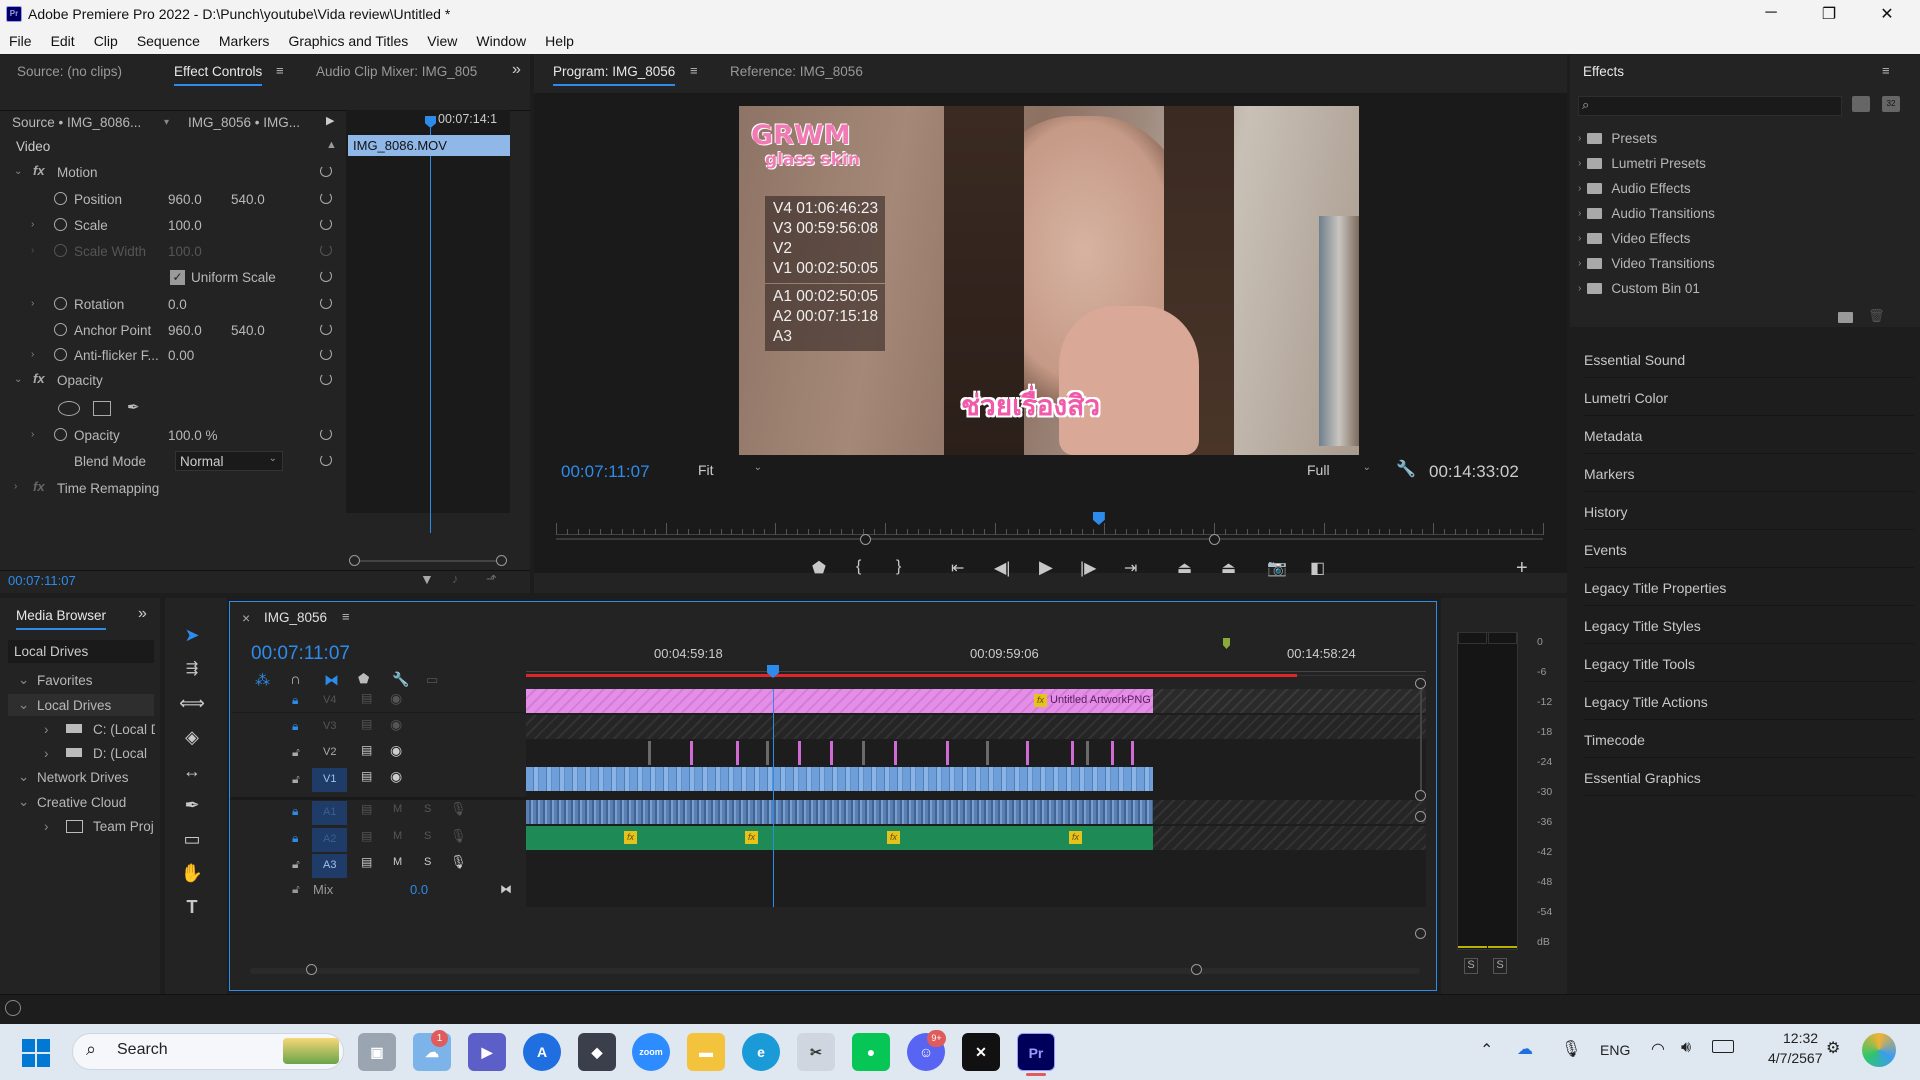 This screenshot has width=1920, height=1080. I want to click on creative-cloud-item: Creative Cloud, so click(81, 802).